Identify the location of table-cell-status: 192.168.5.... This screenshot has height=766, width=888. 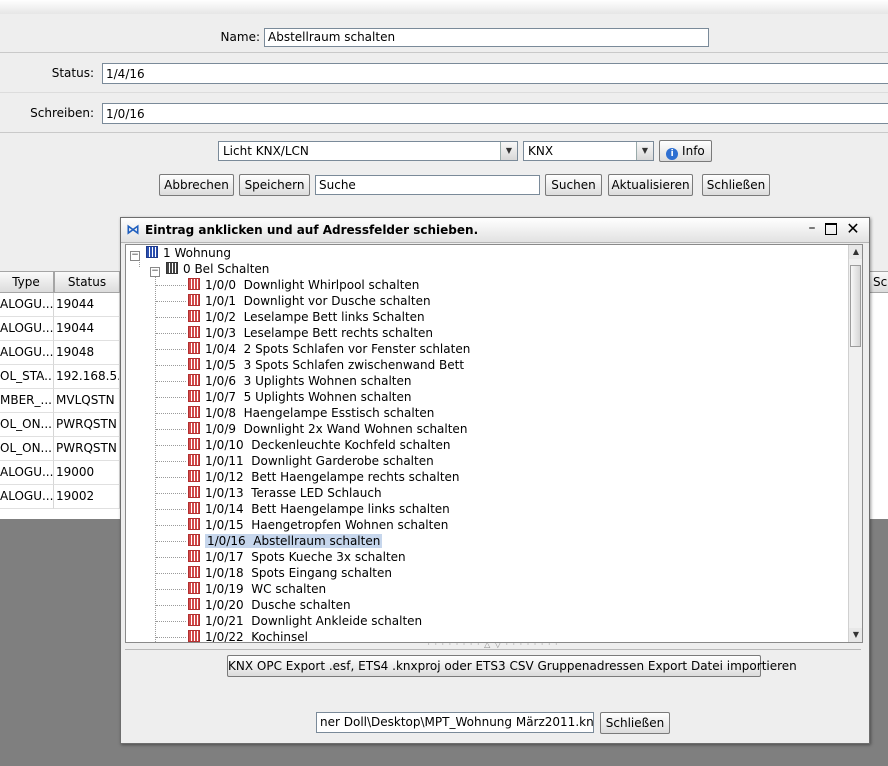
(87, 377).